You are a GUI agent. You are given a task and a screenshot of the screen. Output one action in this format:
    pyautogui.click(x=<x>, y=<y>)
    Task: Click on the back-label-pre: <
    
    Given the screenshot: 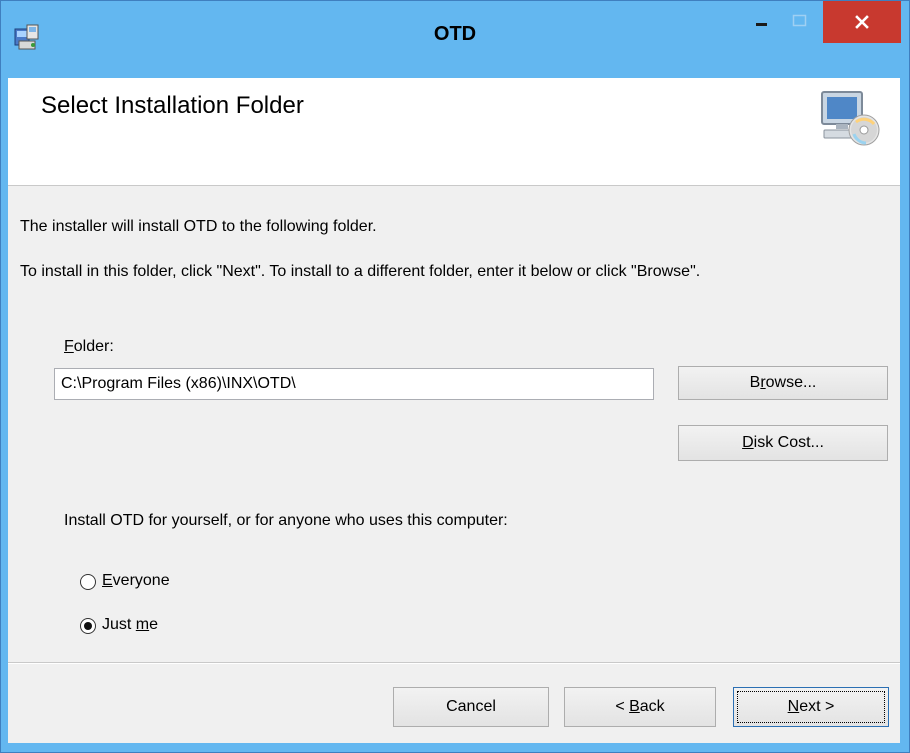 What is the action you would take?
    pyautogui.click(x=622, y=706)
    